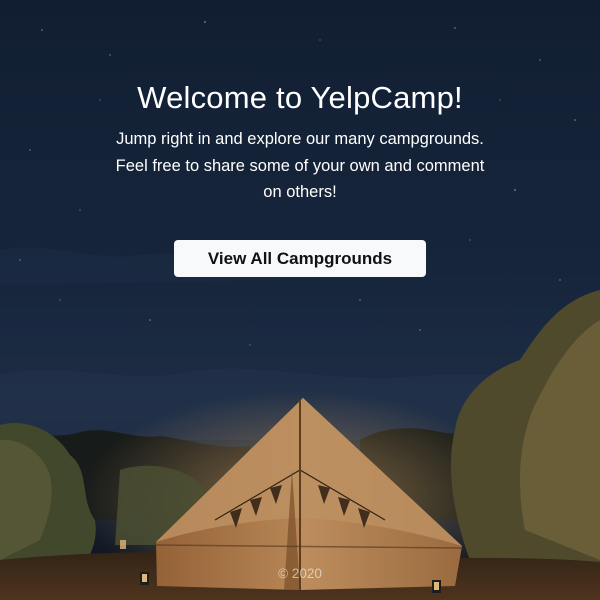 This screenshot has height=600, width=600. Describe the element at coordinates (300, 258) in the screenshot. I see `view-all-campgrounds-button: View All Campgrounds` at that location.